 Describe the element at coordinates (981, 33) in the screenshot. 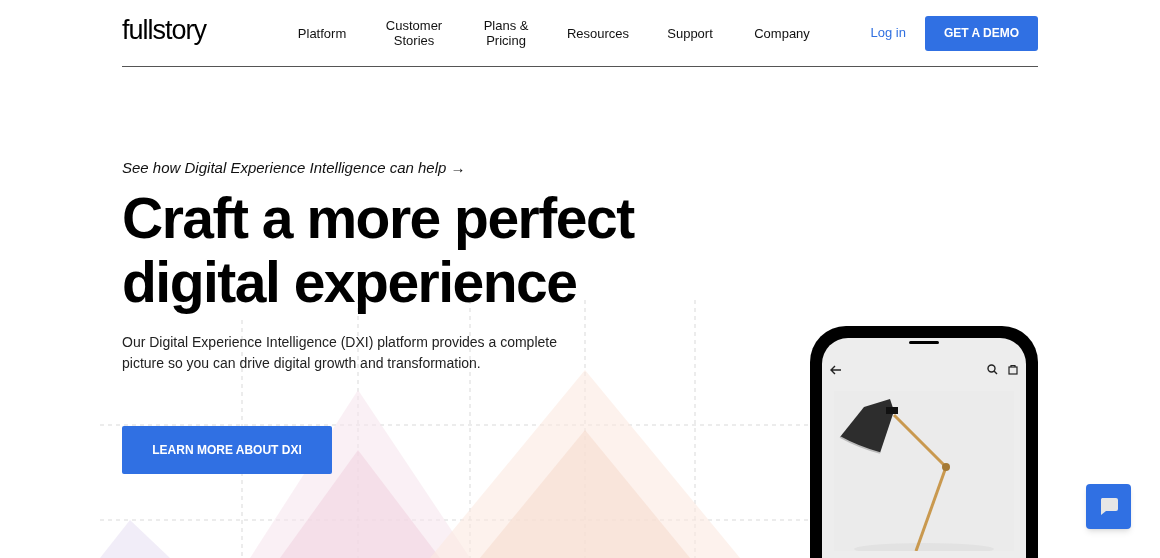

I see `get-demo-button: GET A DEMO` at that location.